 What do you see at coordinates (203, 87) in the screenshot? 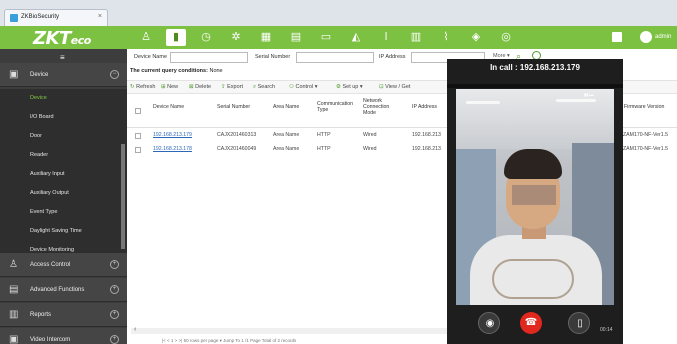
I see `delete-label: Delete` at bounding box center [203, 87].